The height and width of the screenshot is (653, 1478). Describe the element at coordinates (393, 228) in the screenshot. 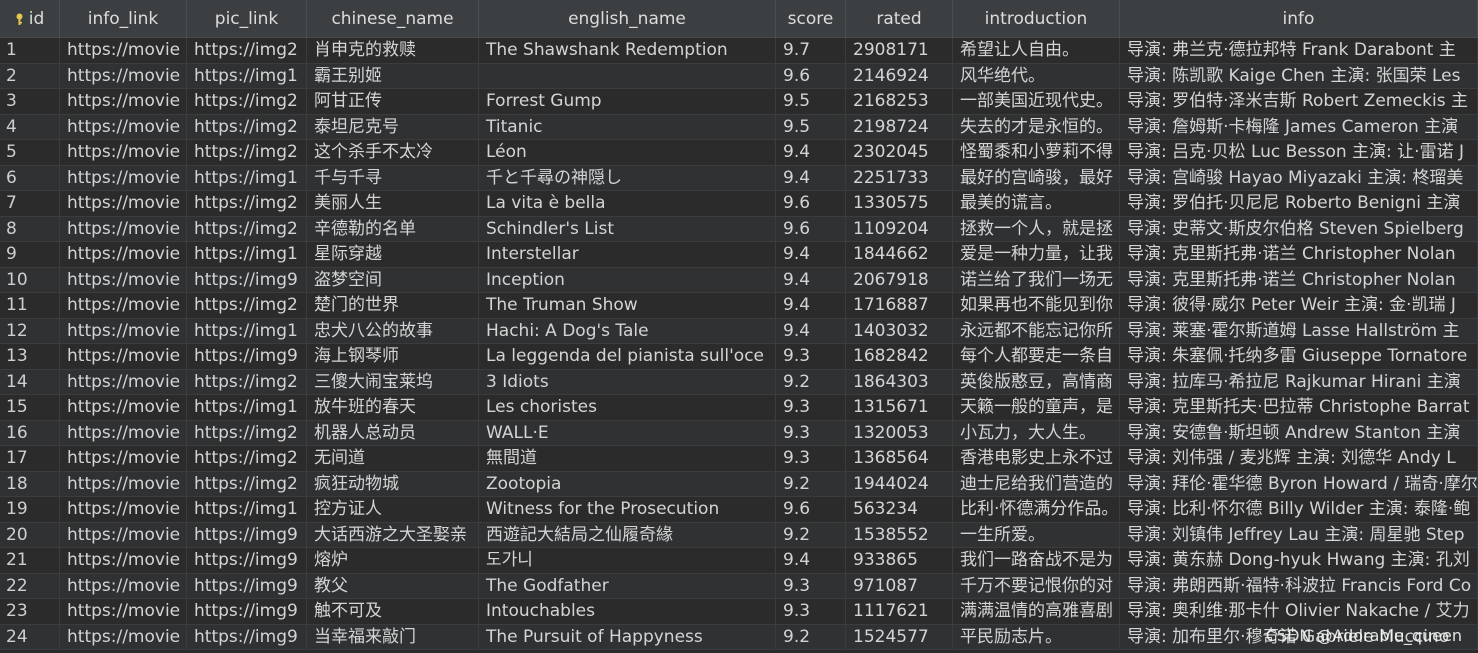

I see `cell-chinese-name: 辛德勒的名单` at that location.